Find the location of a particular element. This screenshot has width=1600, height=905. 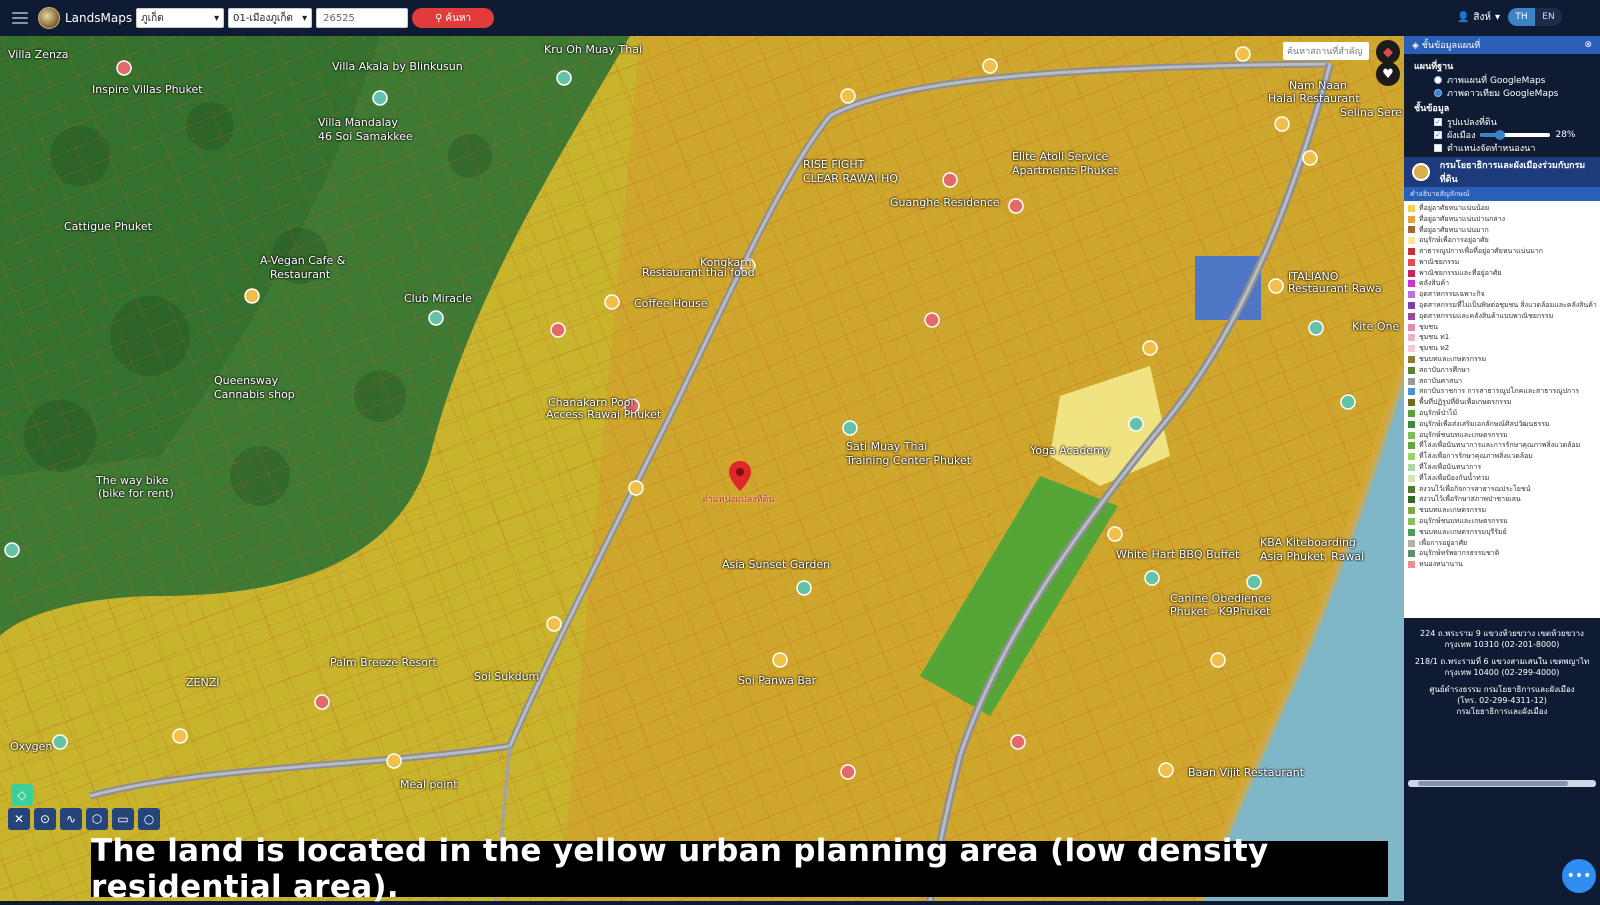

layer-office: ตำแหน่งจัดทำหนองนา is located at coordinates (1512, 147).